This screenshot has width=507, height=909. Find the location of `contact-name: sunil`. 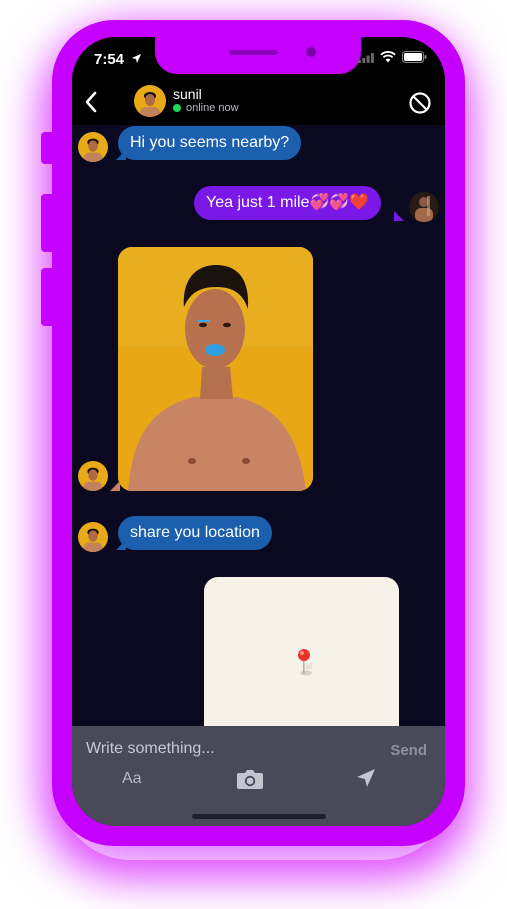

contact-name: sunil is located at coordinates (187, 94).